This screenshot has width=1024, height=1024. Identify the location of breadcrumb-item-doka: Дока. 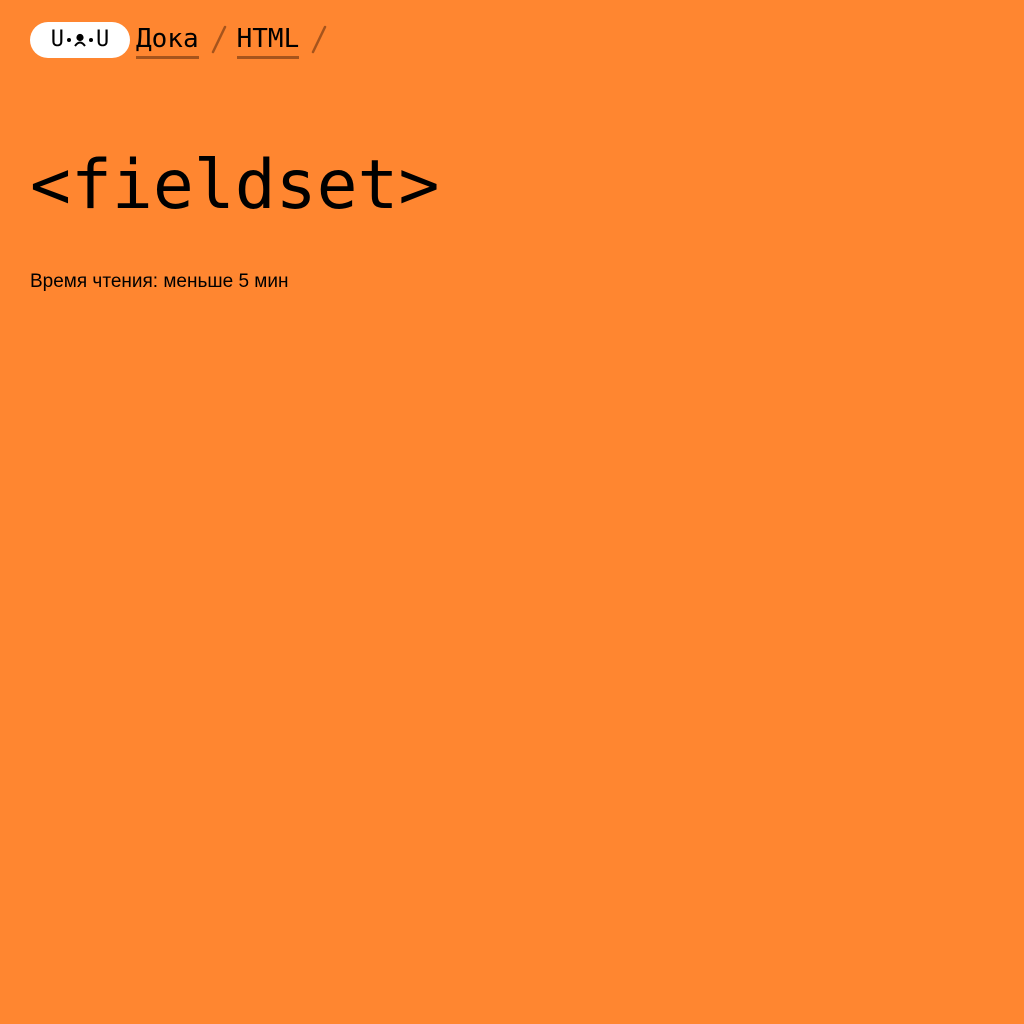
(167, 40).